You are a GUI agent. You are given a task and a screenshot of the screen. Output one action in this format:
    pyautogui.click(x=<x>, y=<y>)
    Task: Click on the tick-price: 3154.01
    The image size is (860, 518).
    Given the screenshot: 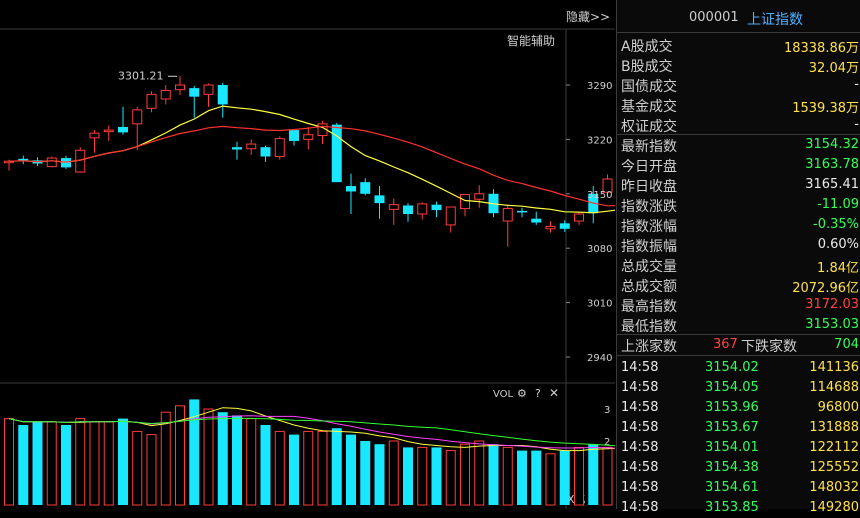 What is the action you would take?
    pyautogui.click(x=732, y=447)
    